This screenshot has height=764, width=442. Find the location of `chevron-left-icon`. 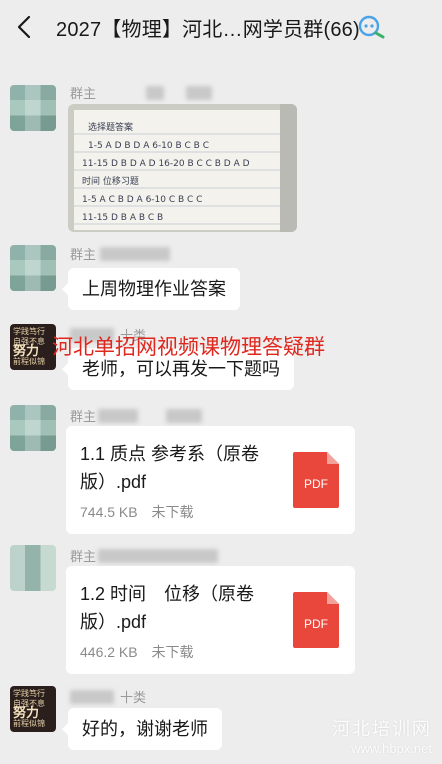

chevron-left-icon is located at coordinates (25, 27).